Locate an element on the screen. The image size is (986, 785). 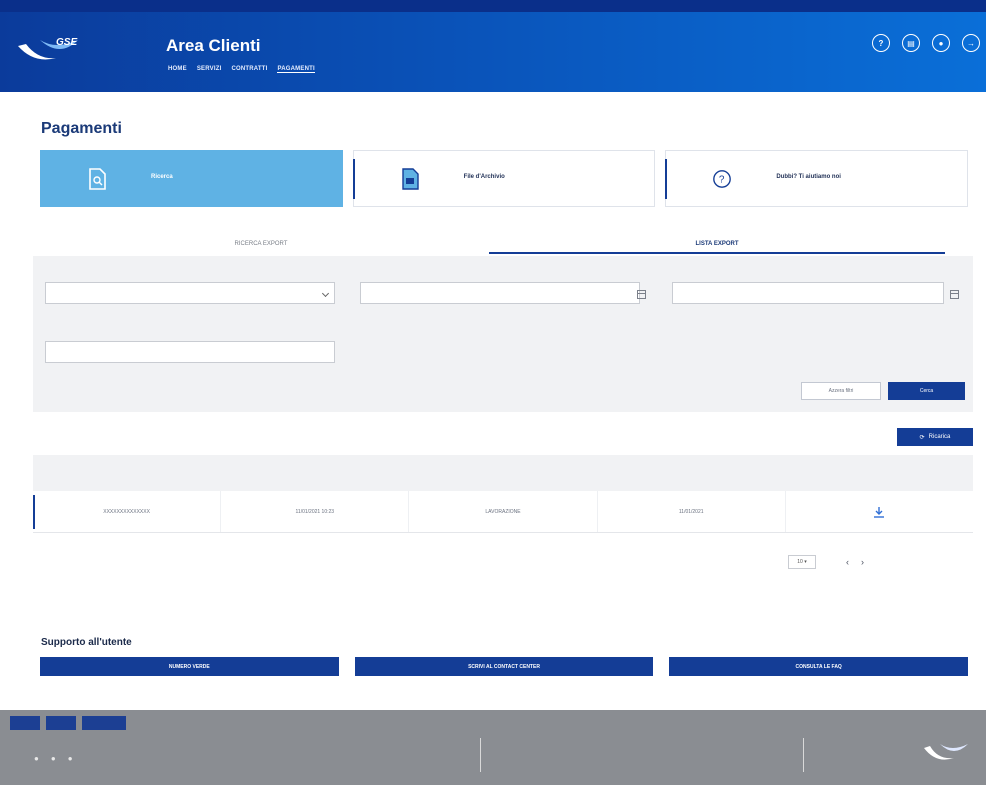
cell-status: LAVORAZIONE is located at coordinates (503, 511).